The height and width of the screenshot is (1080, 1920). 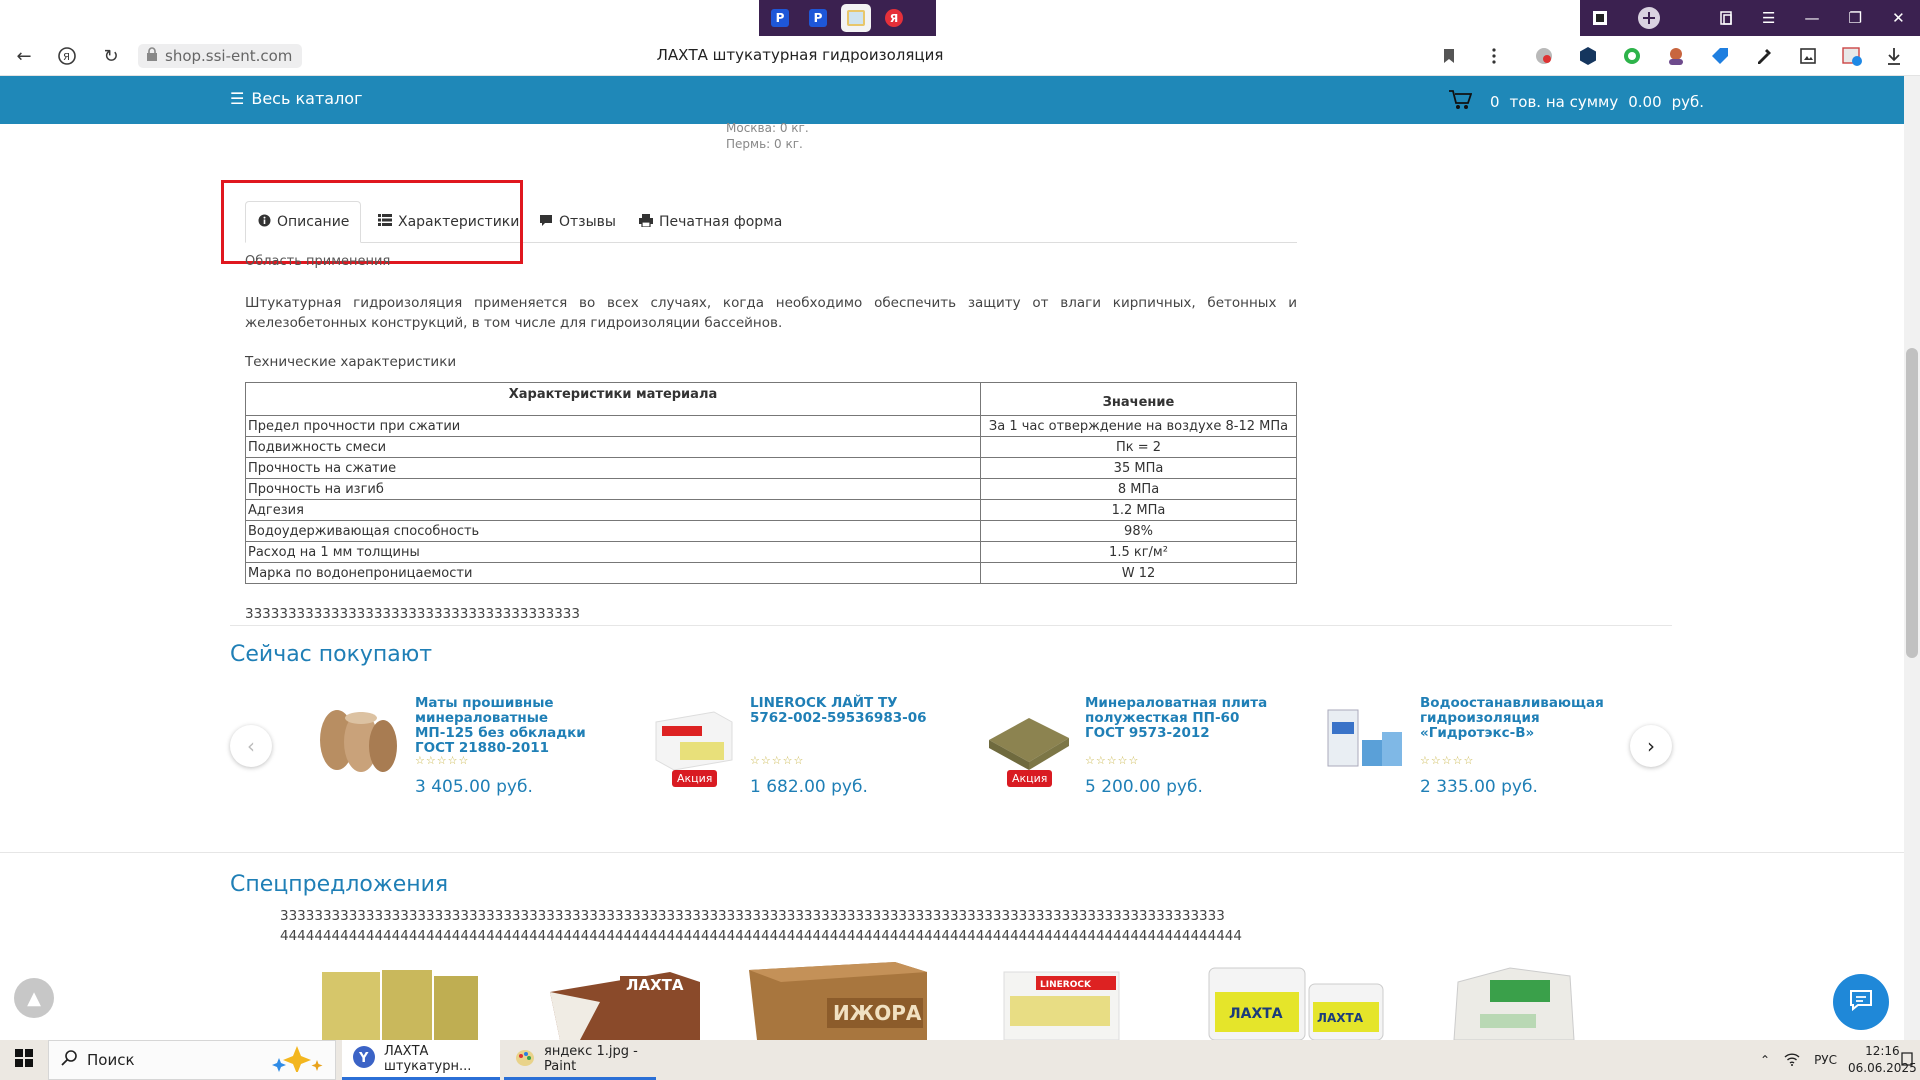 I want to click on product-price: 1 682.00 руб., so click(x=809, y=787).